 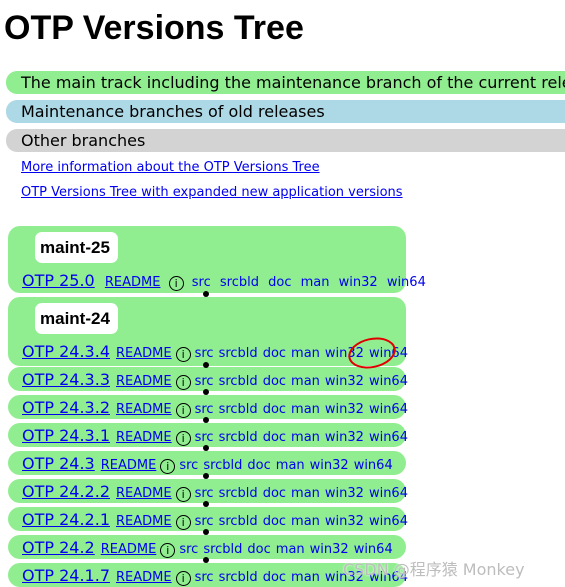 I want to click on legend-maintenance-old: Maintenance branches of old releases, so click(x=285, y=111).